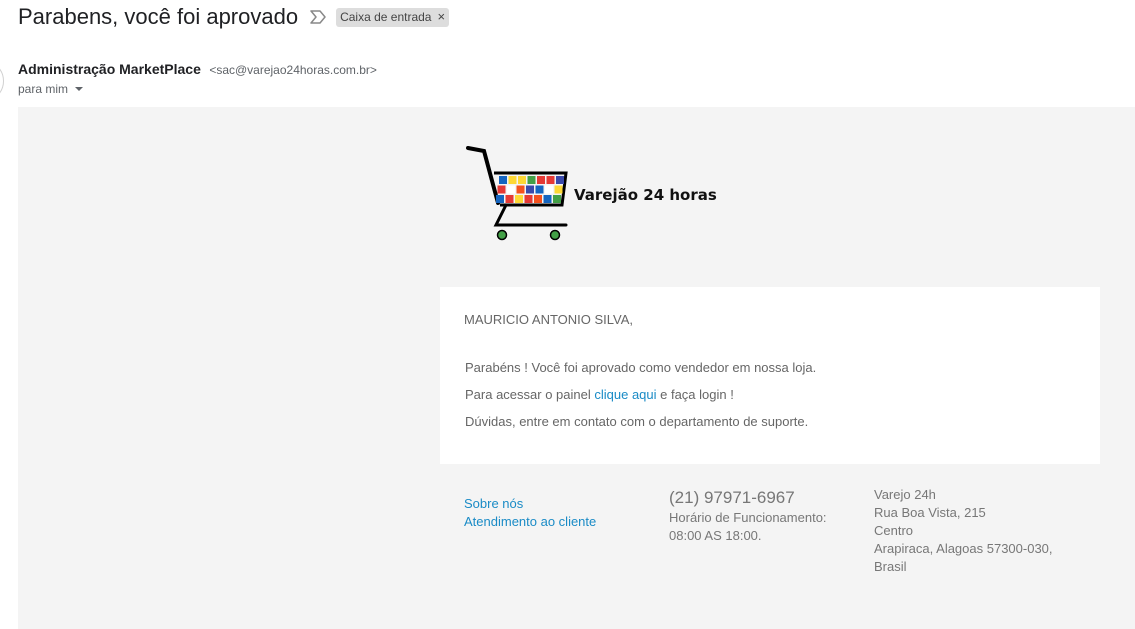 The height and width of the screenshot is (629, 1135). What do you see at coordinates (530, 504) in the screenshot?
I see `about-us-link: Sobre nós` at bounding box center [530, 504].